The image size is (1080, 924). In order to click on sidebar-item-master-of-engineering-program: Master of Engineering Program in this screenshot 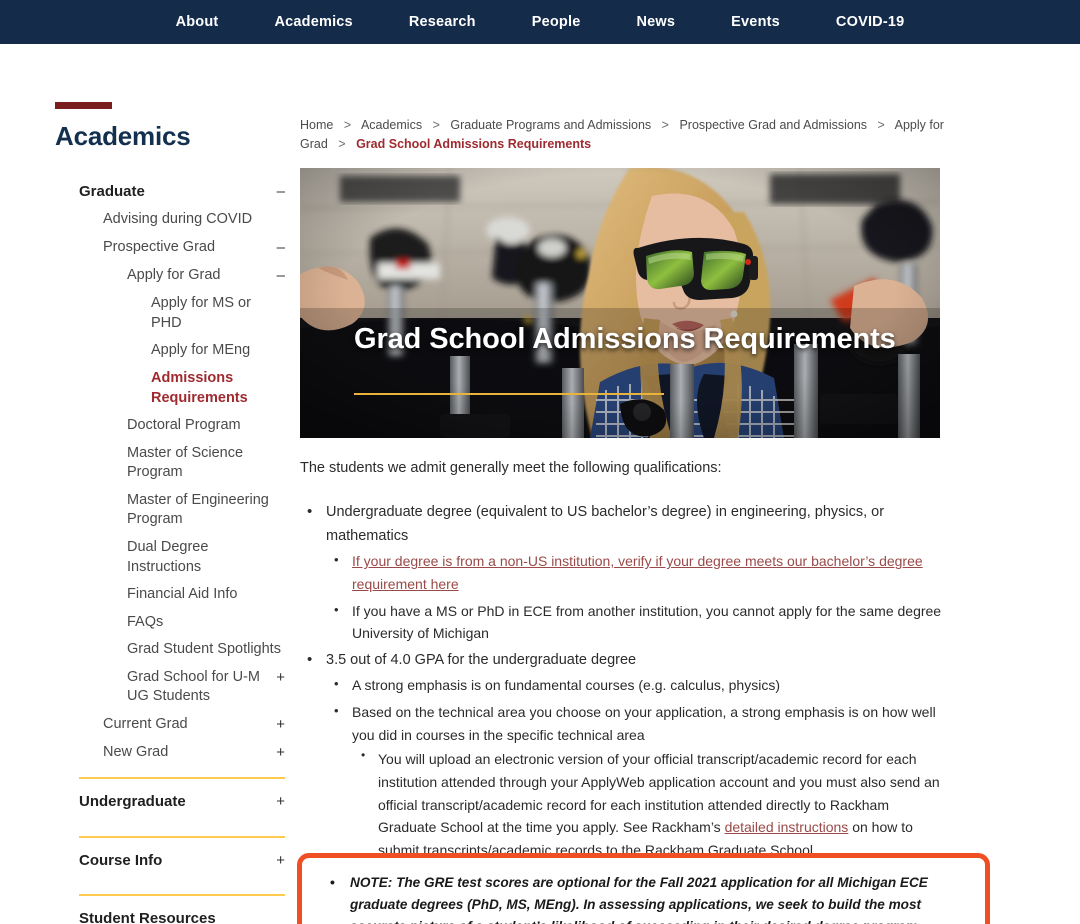, I will do `click(170, 510)`.